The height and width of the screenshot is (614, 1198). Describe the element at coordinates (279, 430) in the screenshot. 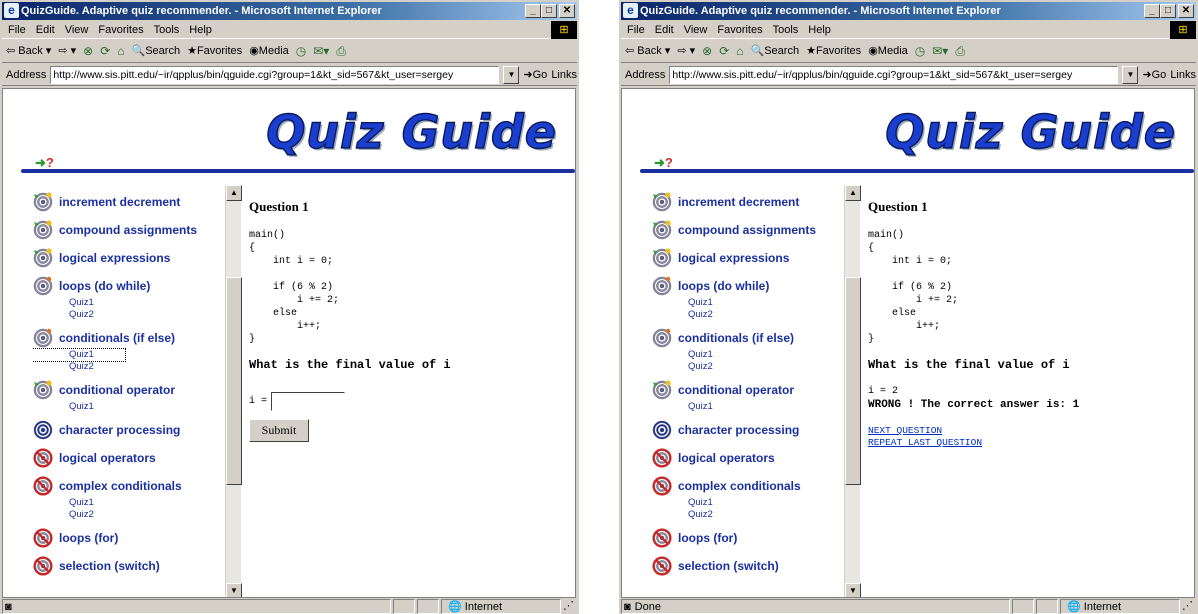

I see `submit-button: Submit` at that location.